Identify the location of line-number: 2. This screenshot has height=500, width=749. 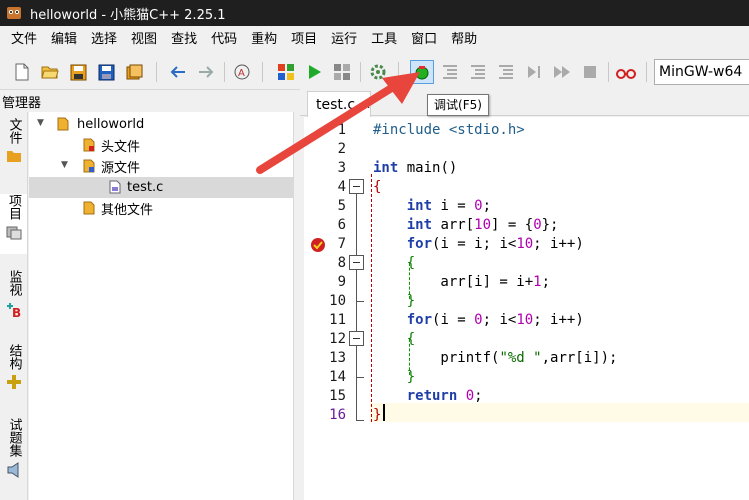
(341, 149).